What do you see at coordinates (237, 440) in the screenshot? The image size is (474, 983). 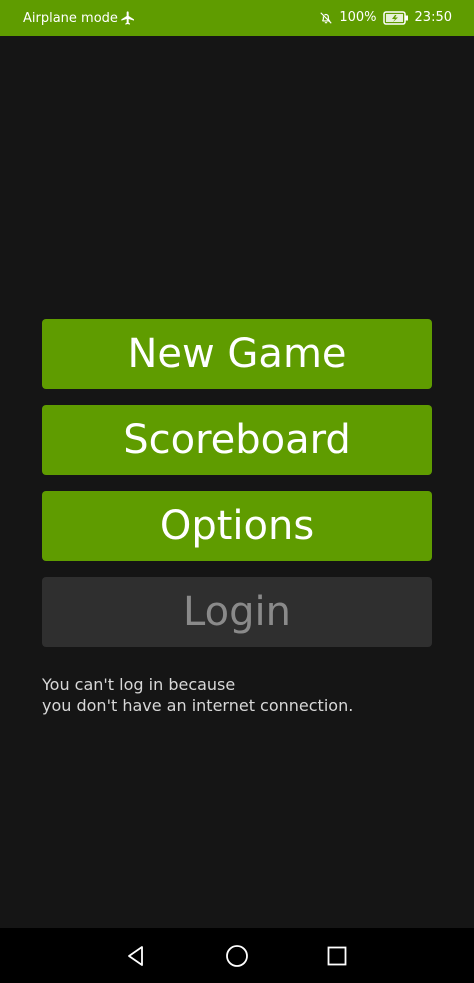 I see `scoreboard-button: Scoreboard` at bounding box center [237, 440].